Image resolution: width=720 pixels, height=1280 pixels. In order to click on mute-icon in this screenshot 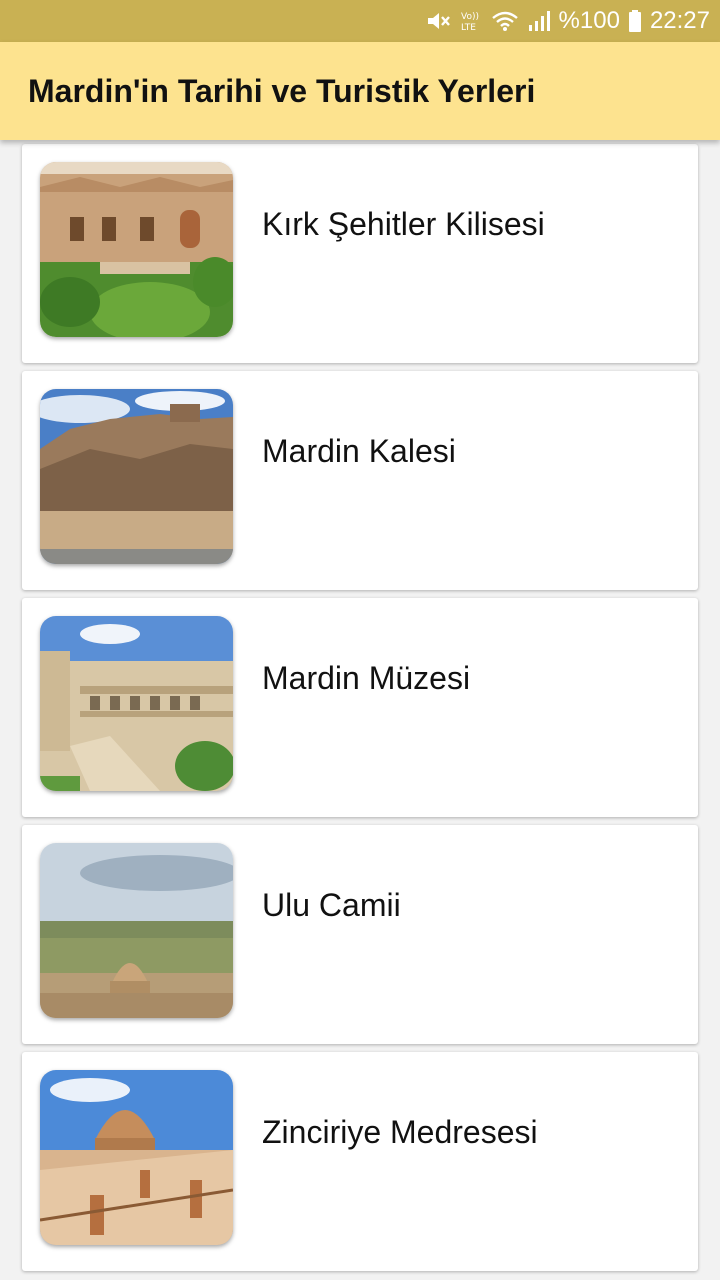, I will do `click(438, 21)`.